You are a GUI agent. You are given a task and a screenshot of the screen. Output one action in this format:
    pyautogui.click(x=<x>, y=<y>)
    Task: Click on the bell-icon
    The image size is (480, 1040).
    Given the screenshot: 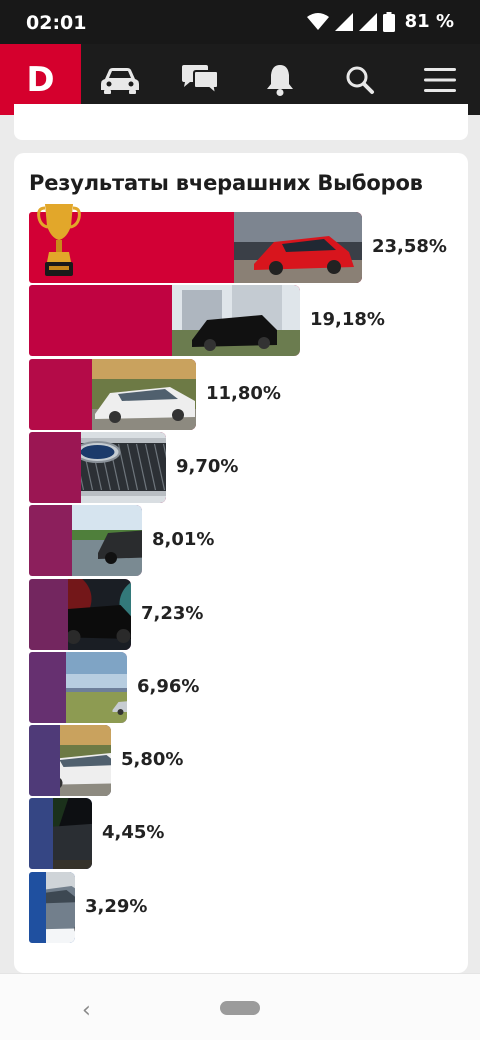 What is the action you would take?
    pyautogui.click(x=280, y=80)
    